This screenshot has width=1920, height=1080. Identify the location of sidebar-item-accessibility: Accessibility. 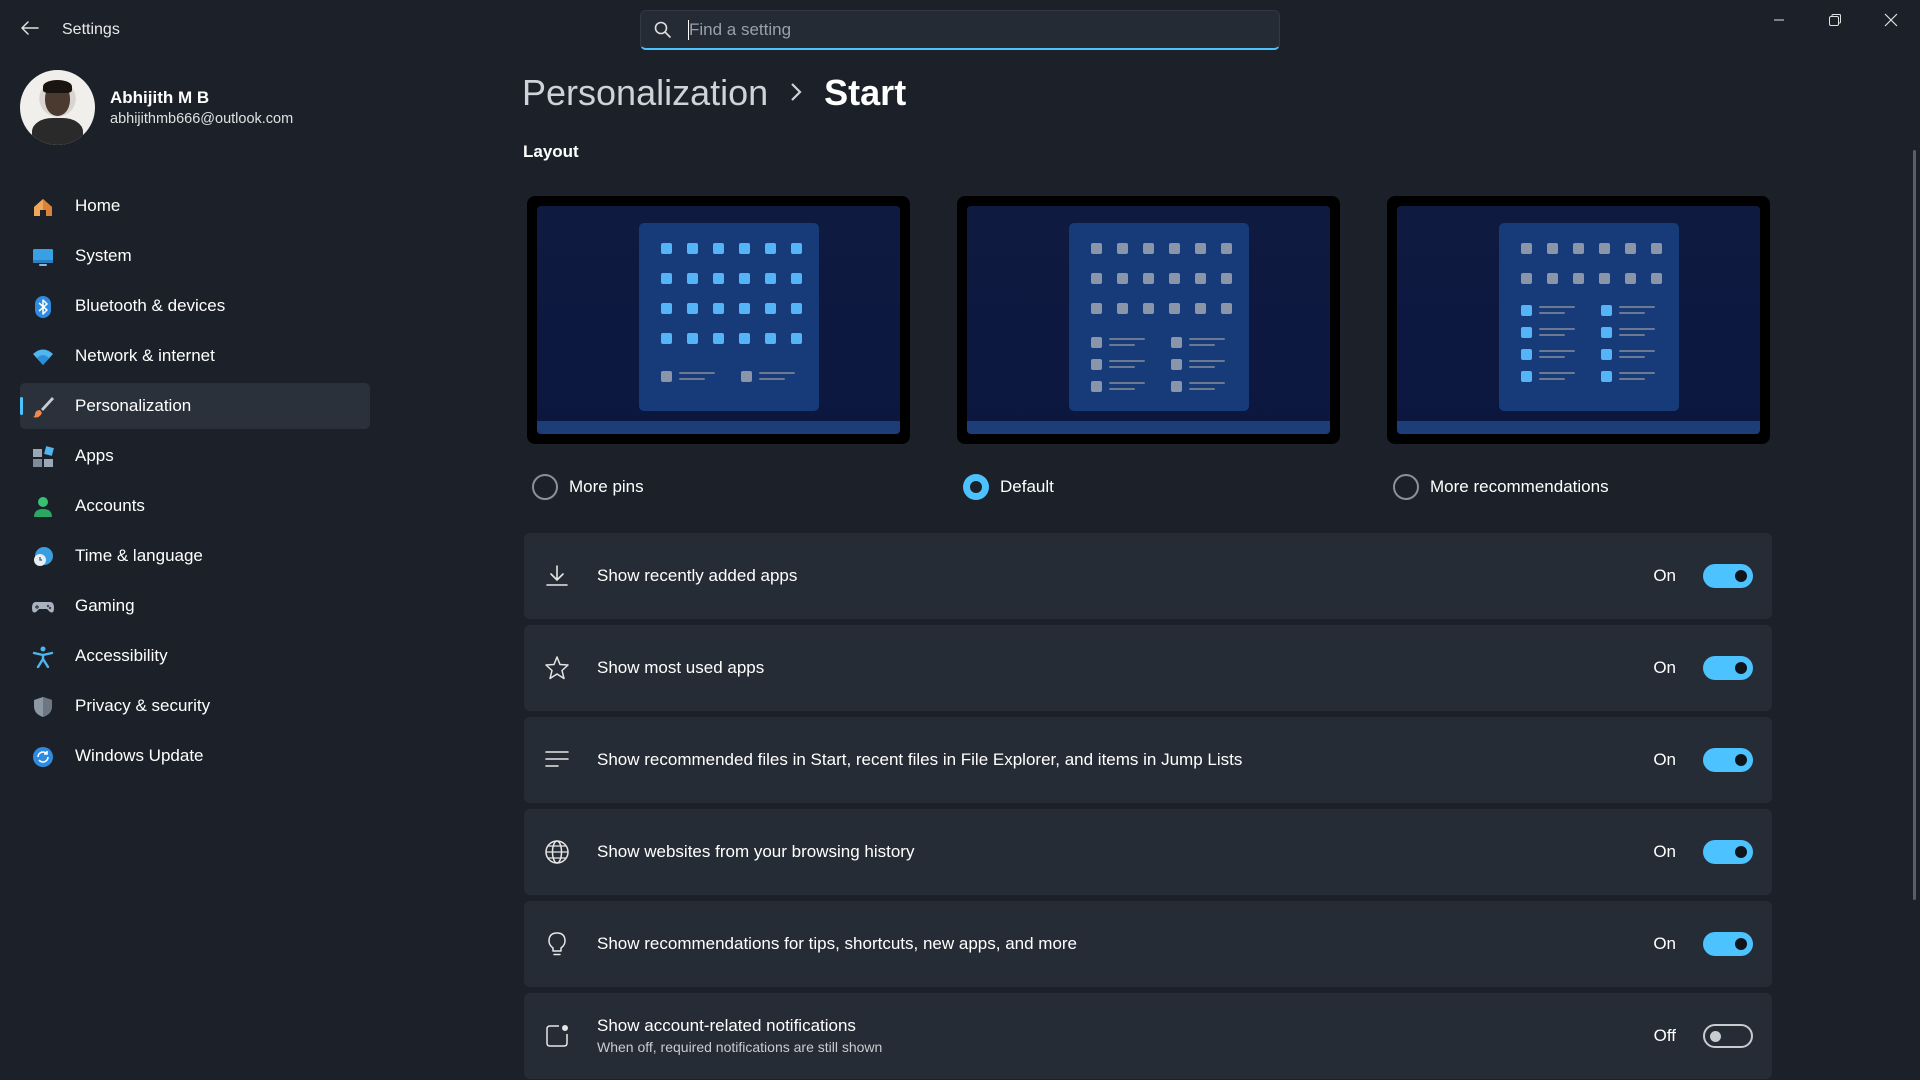
(195, 656).